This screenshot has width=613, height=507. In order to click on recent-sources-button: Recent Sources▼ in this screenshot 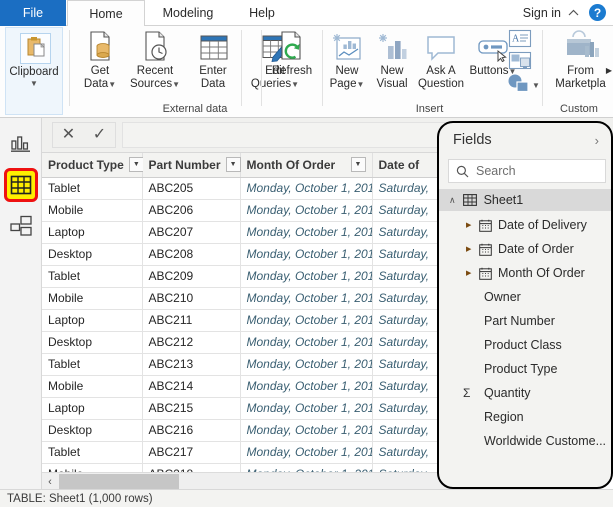, I will do `click(155, 59)`.